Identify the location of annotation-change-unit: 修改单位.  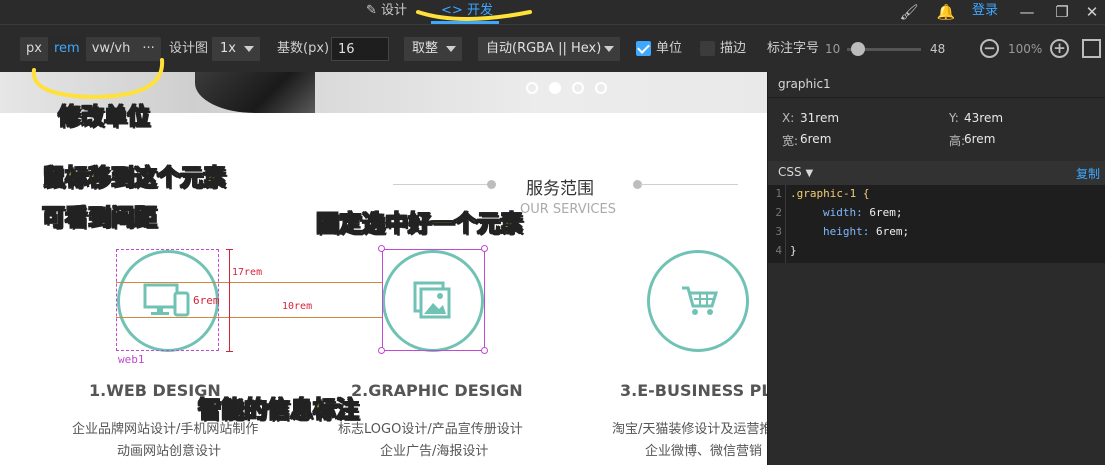
(104, 117).